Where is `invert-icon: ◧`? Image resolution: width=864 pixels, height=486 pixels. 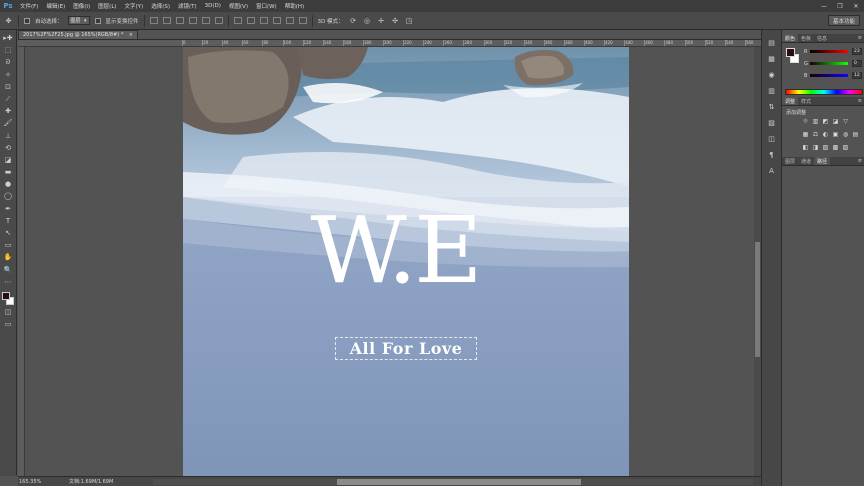
invert-icon: ◧ is located at coordinates (805, 147).